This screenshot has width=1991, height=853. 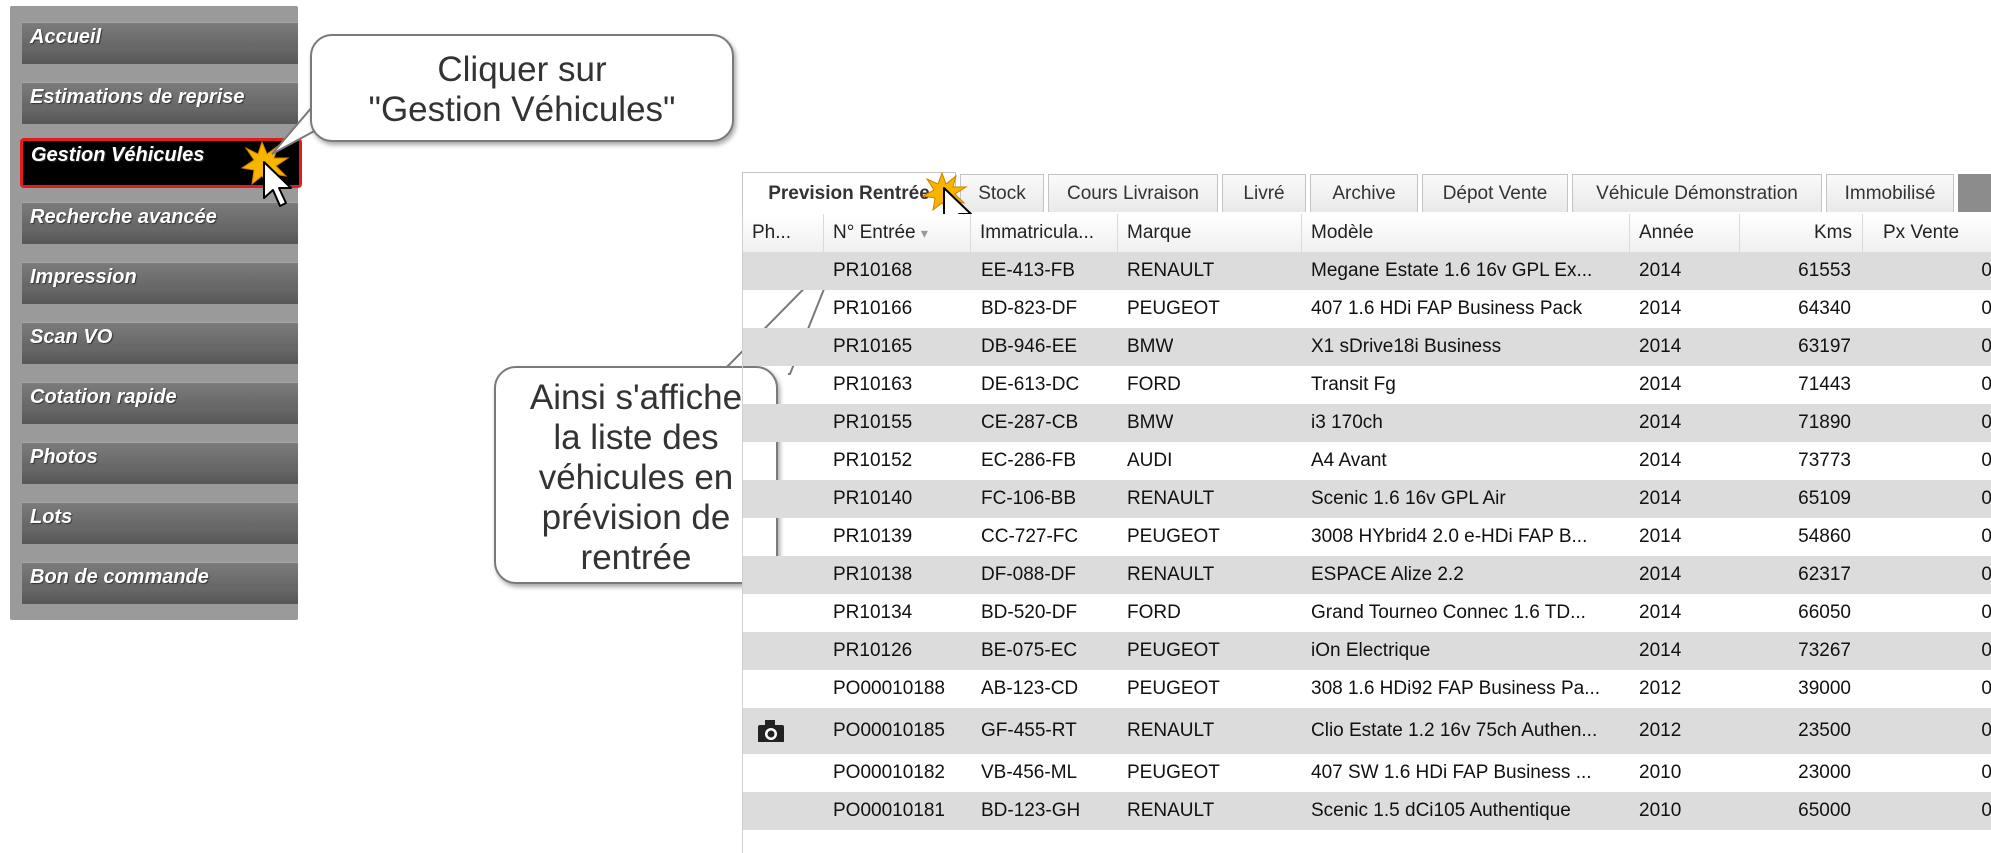 What do you see at coordinates (1029, 650) in the screenshot?
I see `cell-immat: BE-075-EC` at bounding box center [1029, 650].